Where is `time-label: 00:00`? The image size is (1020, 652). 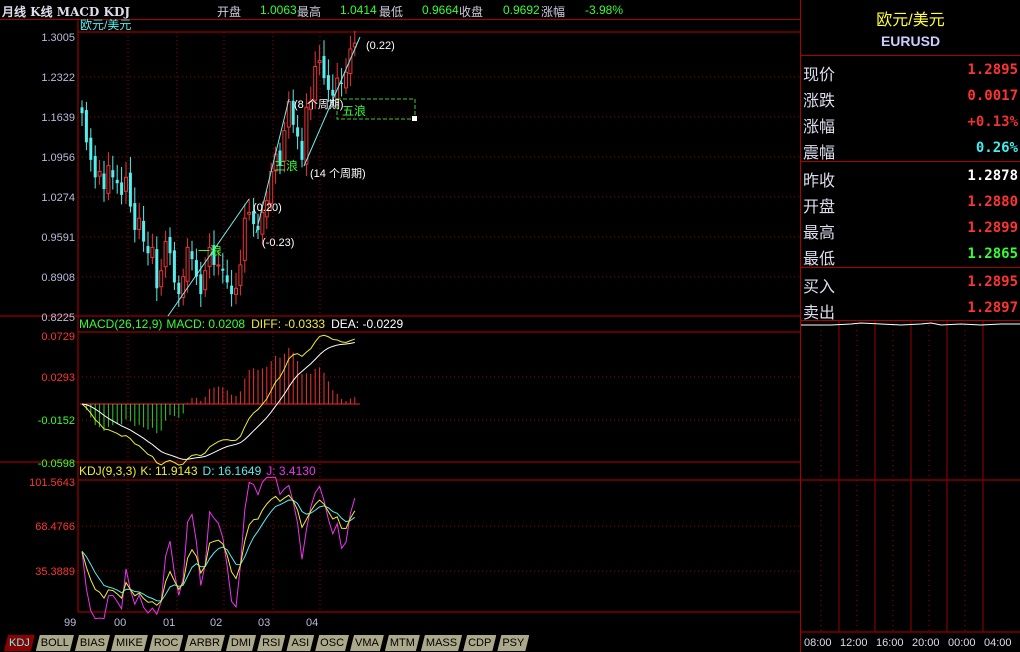 time-label: 00:00 is located at coordinates (962, 643).